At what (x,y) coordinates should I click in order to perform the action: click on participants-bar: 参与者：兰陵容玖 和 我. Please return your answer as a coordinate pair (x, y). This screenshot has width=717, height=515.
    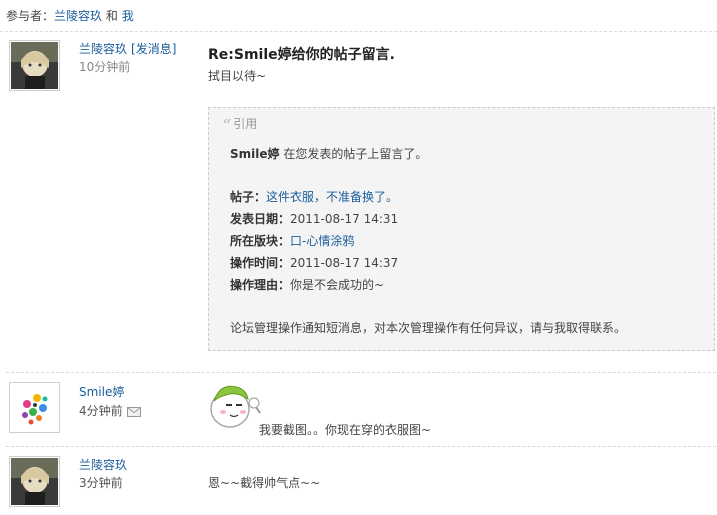
    Looking at the image, I should click on (70, 15).